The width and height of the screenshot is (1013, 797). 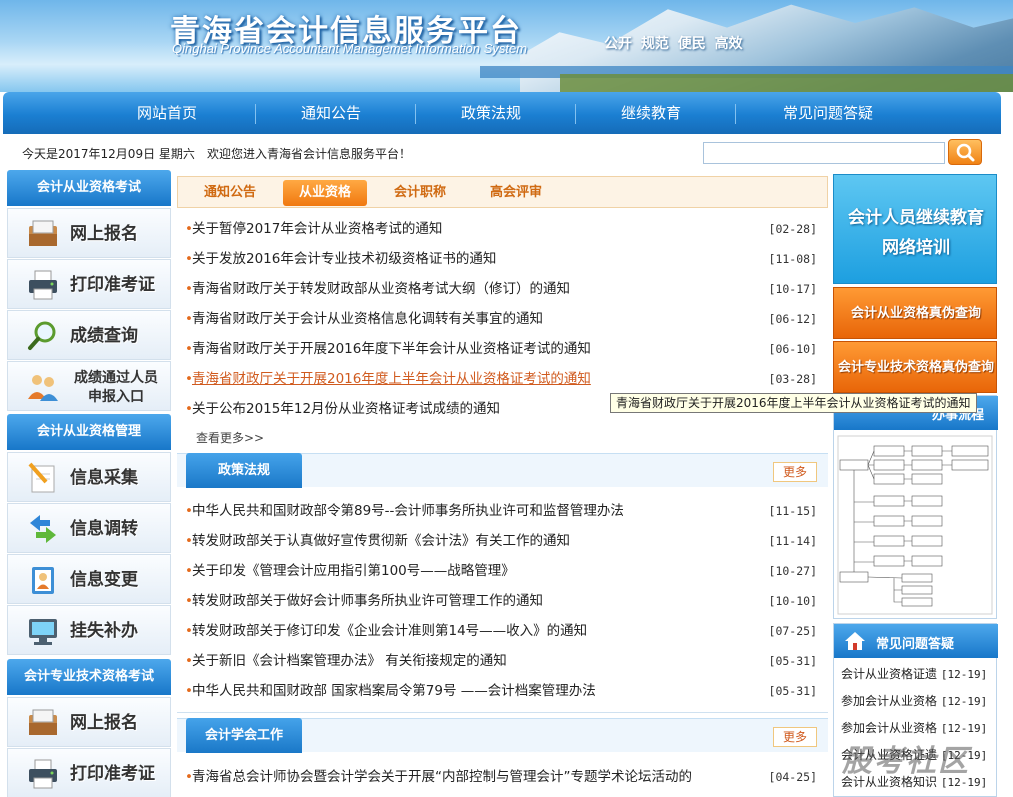 What do you see at coordinates (346, 409) in the screenshot?
I see `news-link: 关于公布2015年12月份从业资格证考试成绩的通知` at bounding box center [346, 409].